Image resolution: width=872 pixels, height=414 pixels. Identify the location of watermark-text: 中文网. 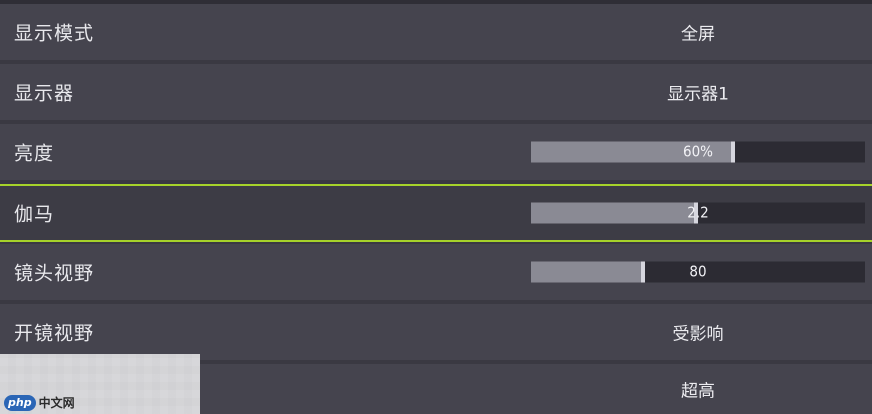
(56, 403).